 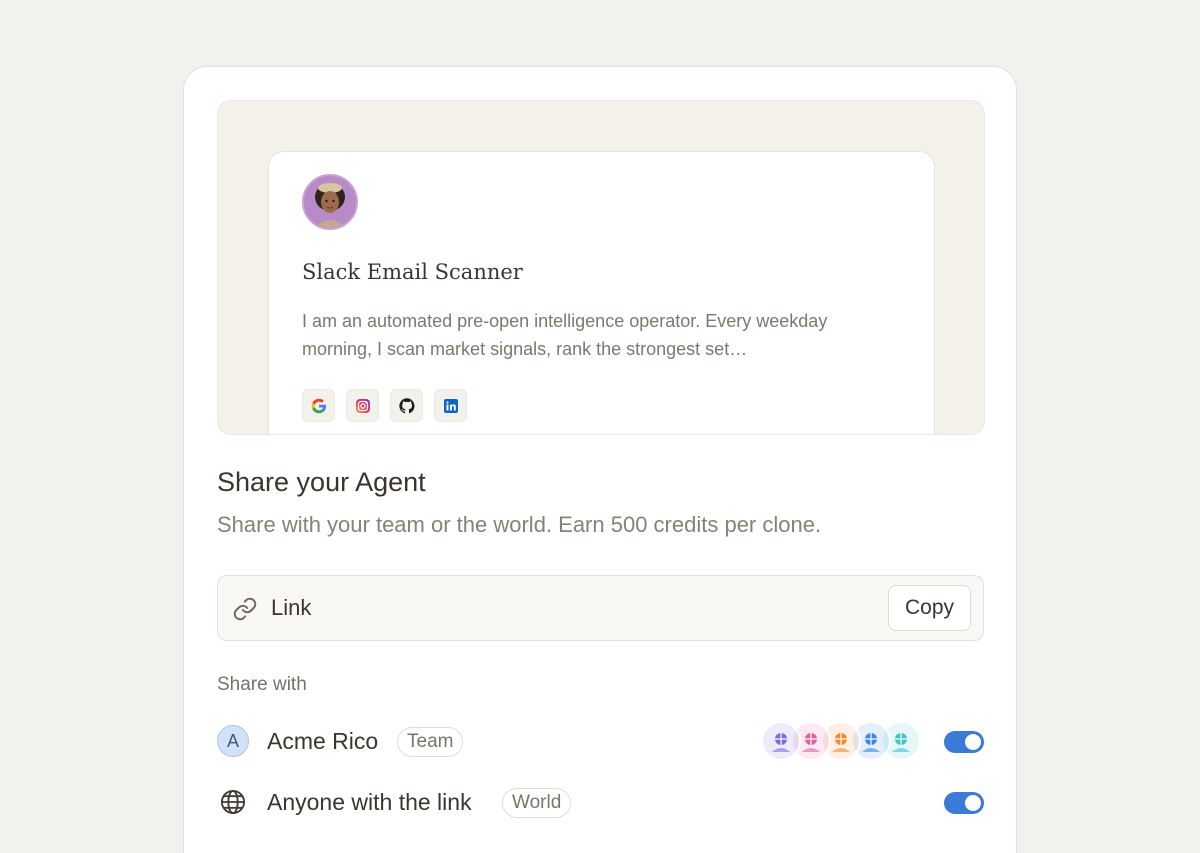 What do you see at coordinates (412, 272) in the screenshot?
I see `agent-name: Slack Email Scanner` at bounding box center [412, 272].